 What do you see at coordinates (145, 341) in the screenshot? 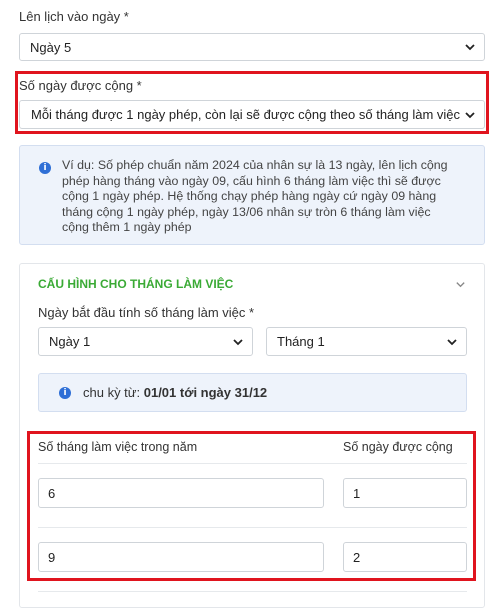
I see `start-day-select: Ngày 1` at bounding box center [145, 341].